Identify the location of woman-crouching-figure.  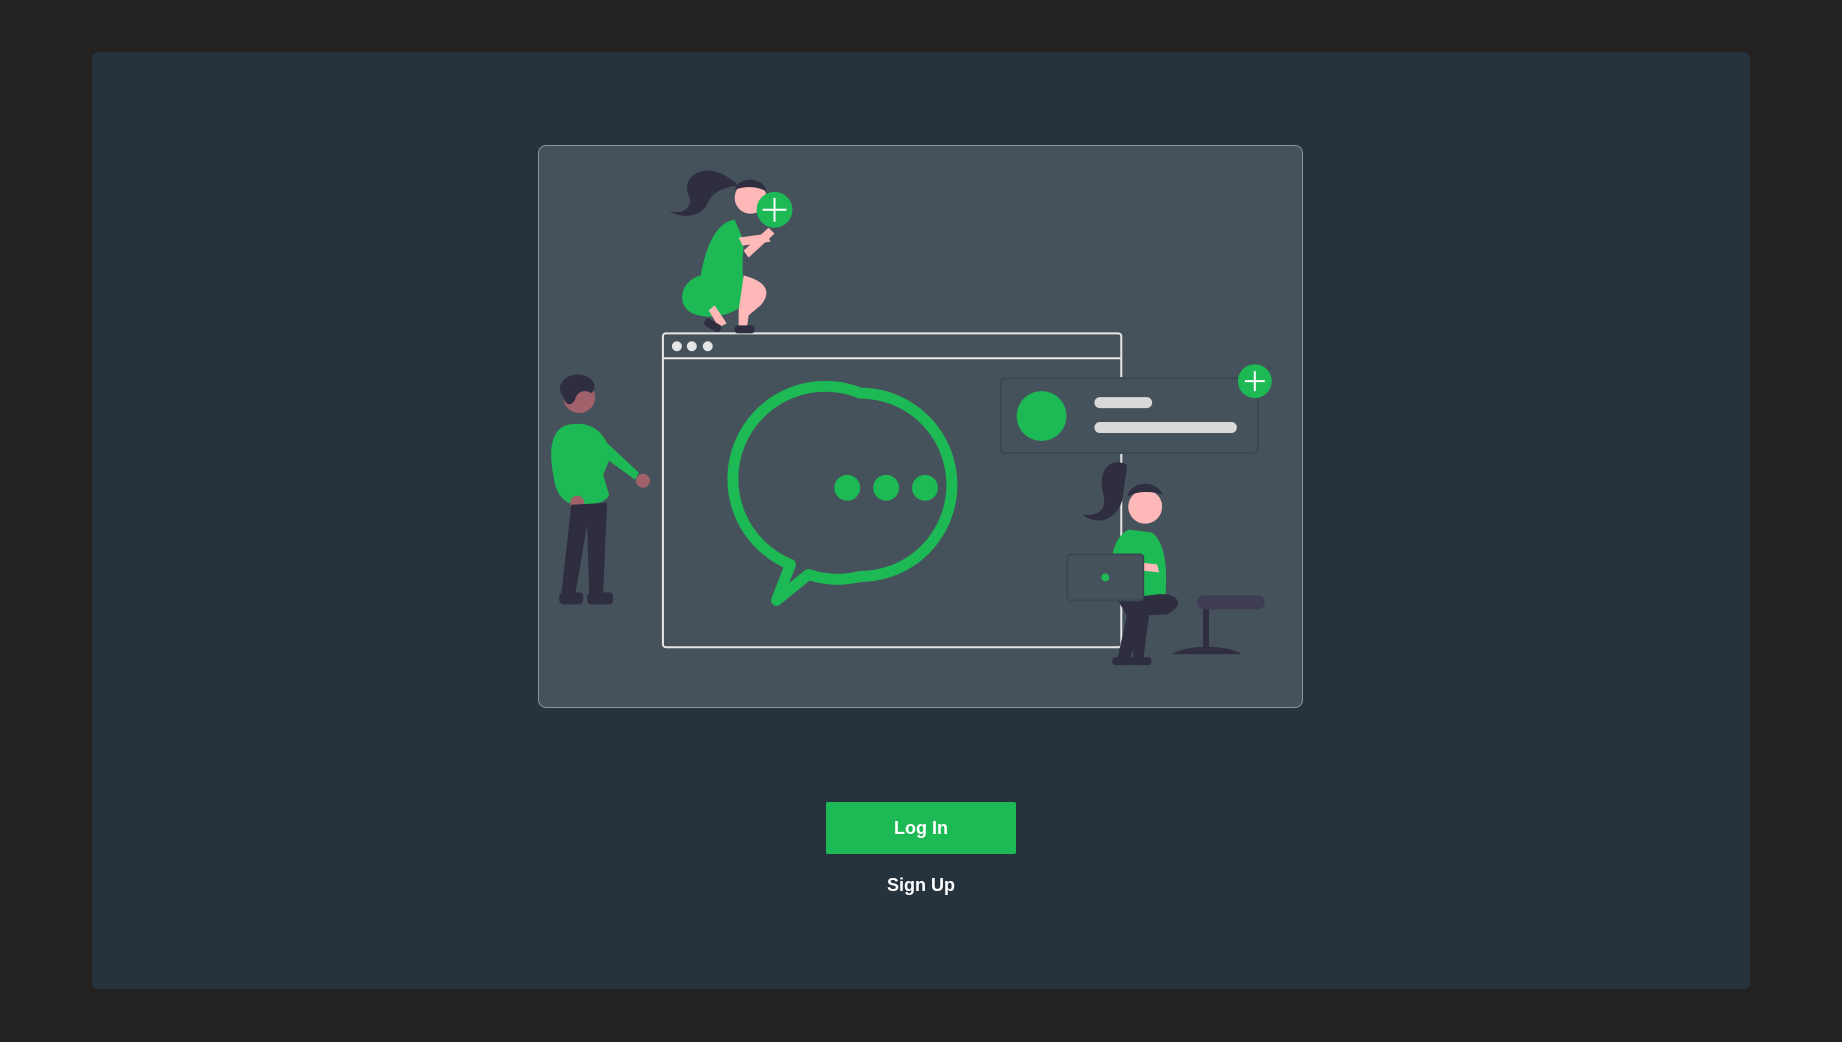
(730, 252).